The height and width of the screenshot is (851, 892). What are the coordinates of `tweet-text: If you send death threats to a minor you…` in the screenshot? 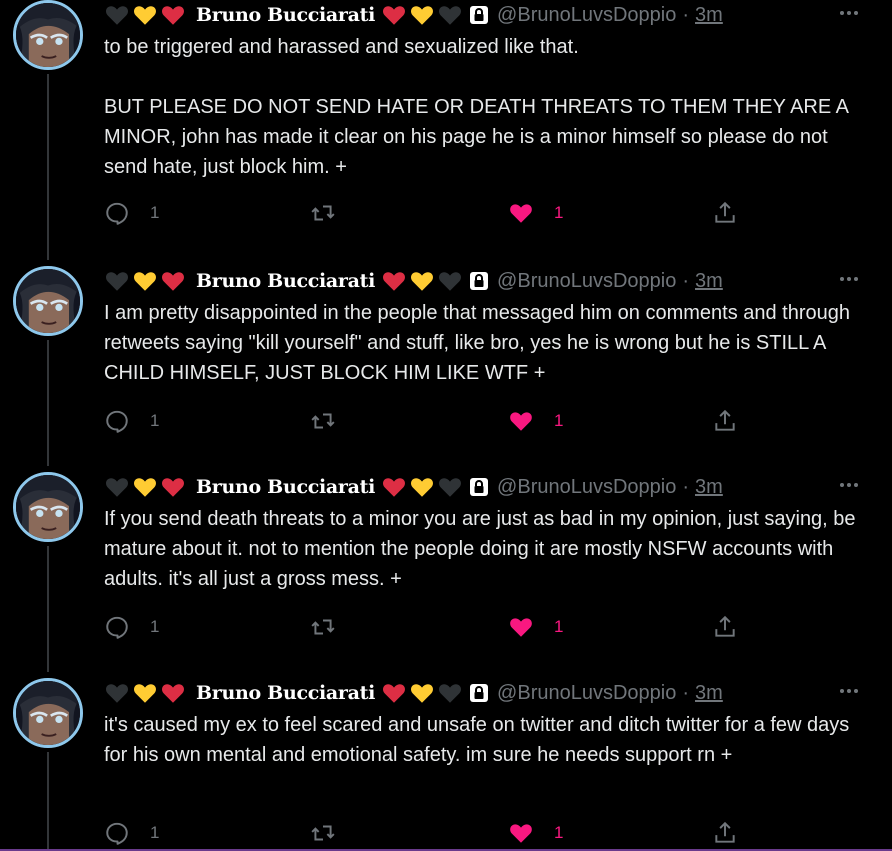 It's located at (483, 549).